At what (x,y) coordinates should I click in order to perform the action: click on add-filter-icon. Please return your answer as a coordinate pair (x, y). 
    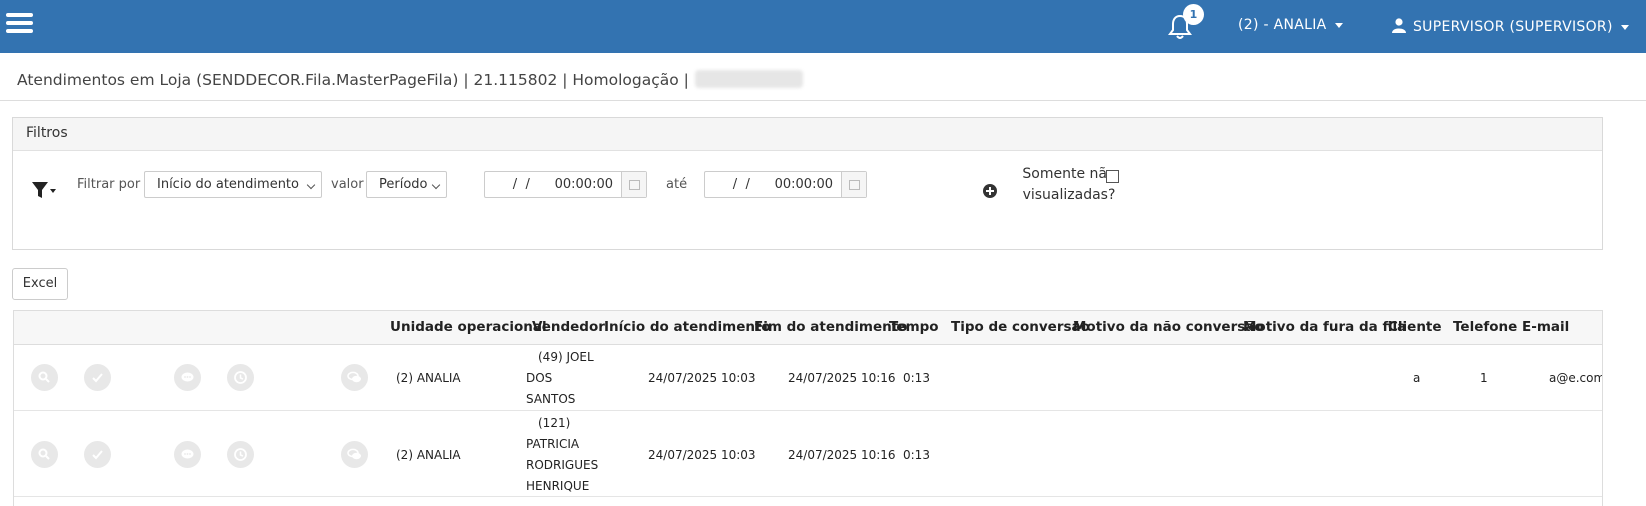
    Looking at the image, I should click on (990, 191).